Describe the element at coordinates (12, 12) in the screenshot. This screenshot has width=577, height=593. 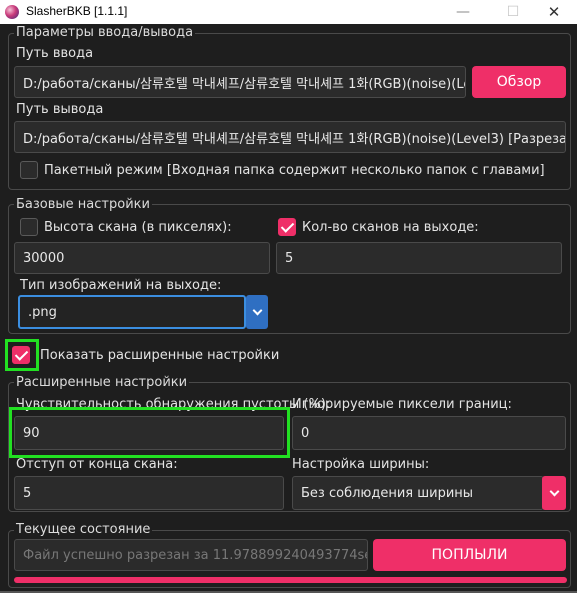
I see `app-logo-icon` at that location.